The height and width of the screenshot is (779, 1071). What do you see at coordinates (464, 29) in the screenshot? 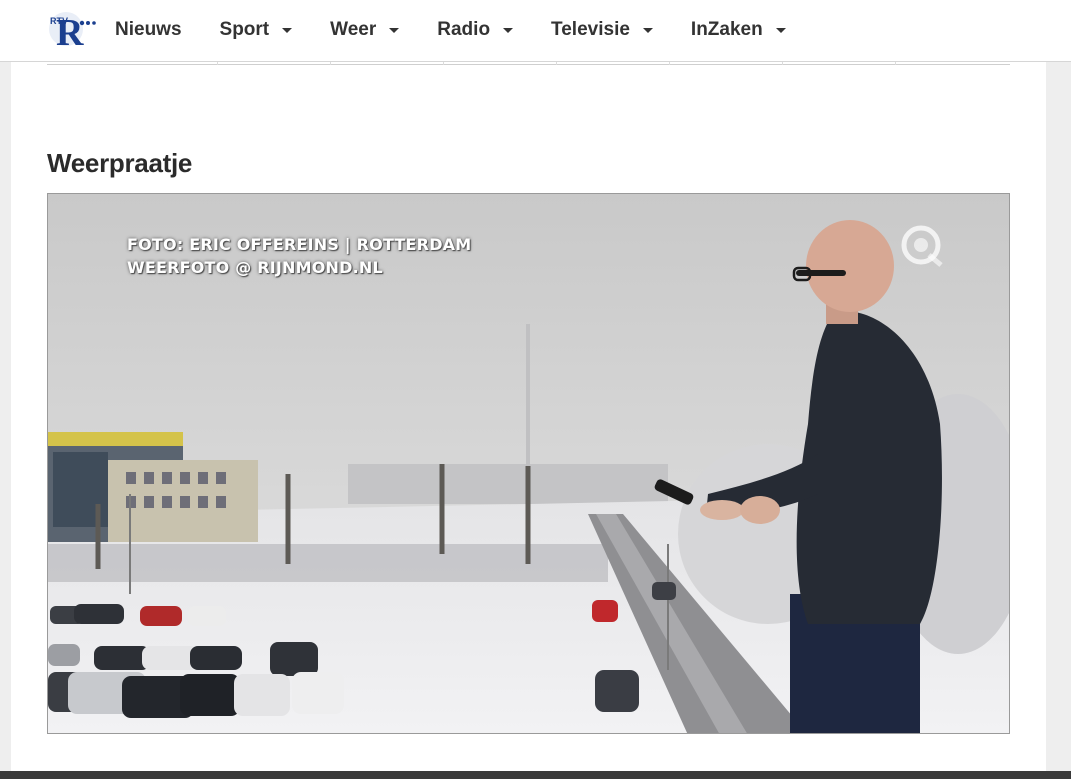
I see `nav-label: Radio` at bounding box center [464, 29].